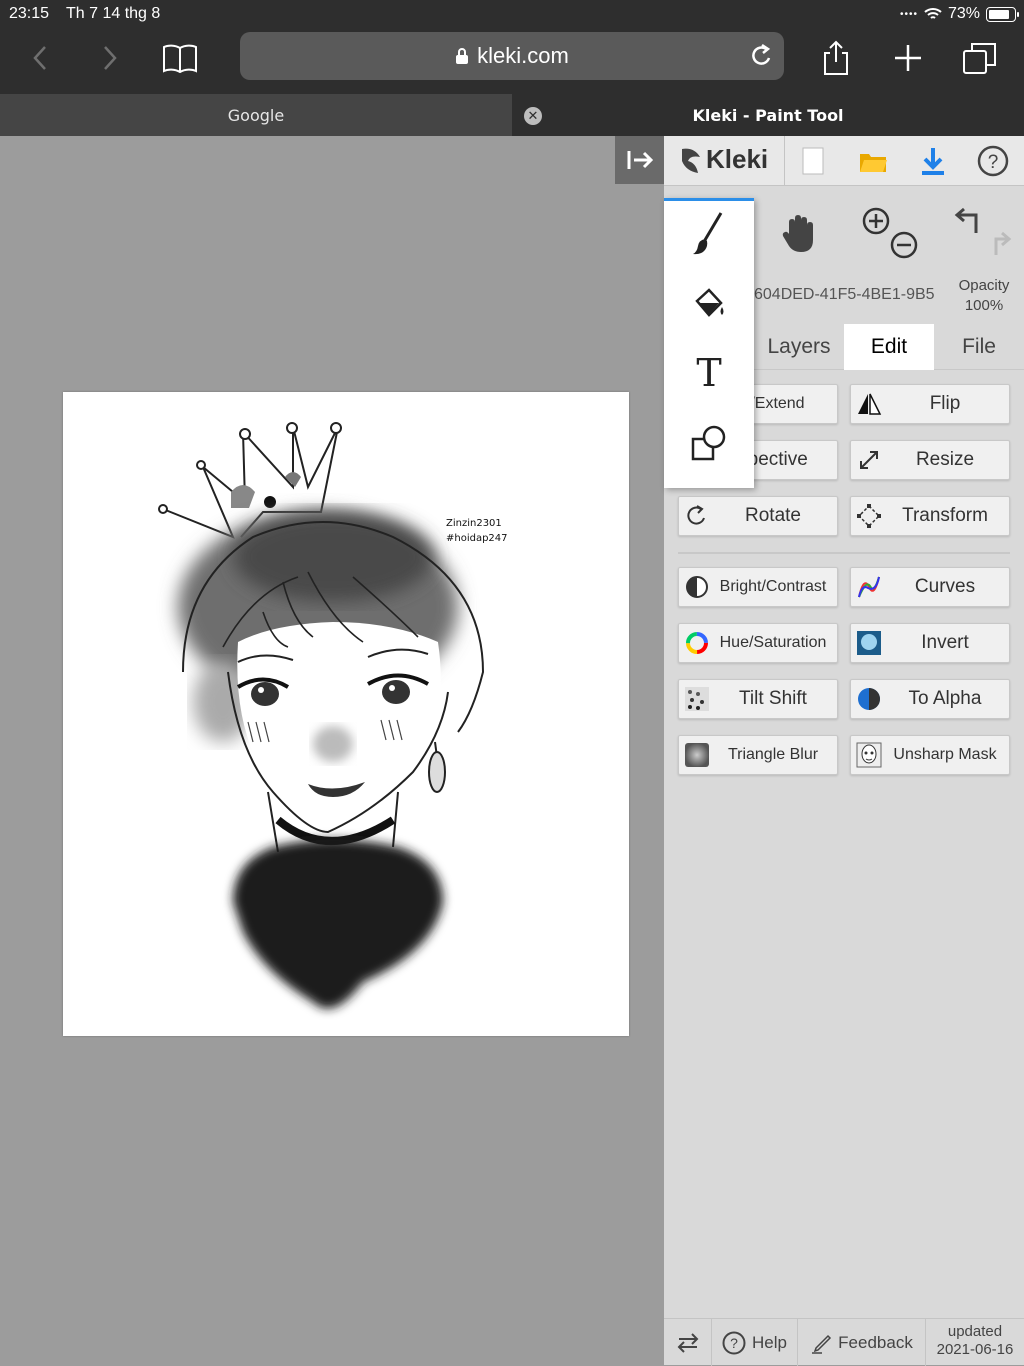  I want to click on resize-label: Resize, so click(945, 459).